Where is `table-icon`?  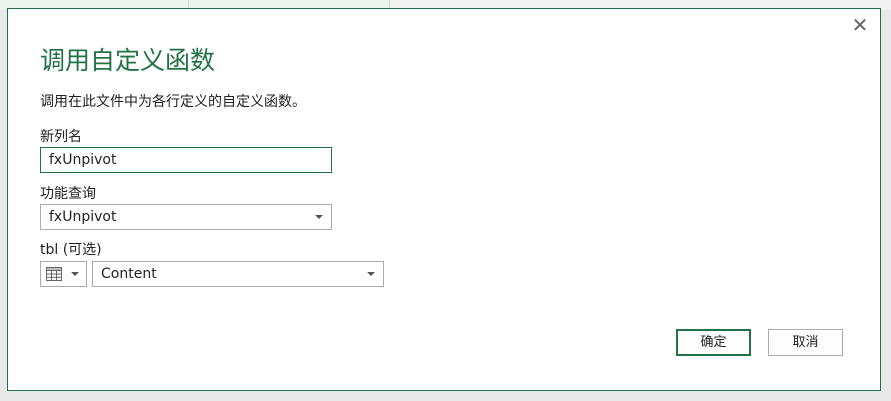
table-icon is located at coordinates (54, 274).